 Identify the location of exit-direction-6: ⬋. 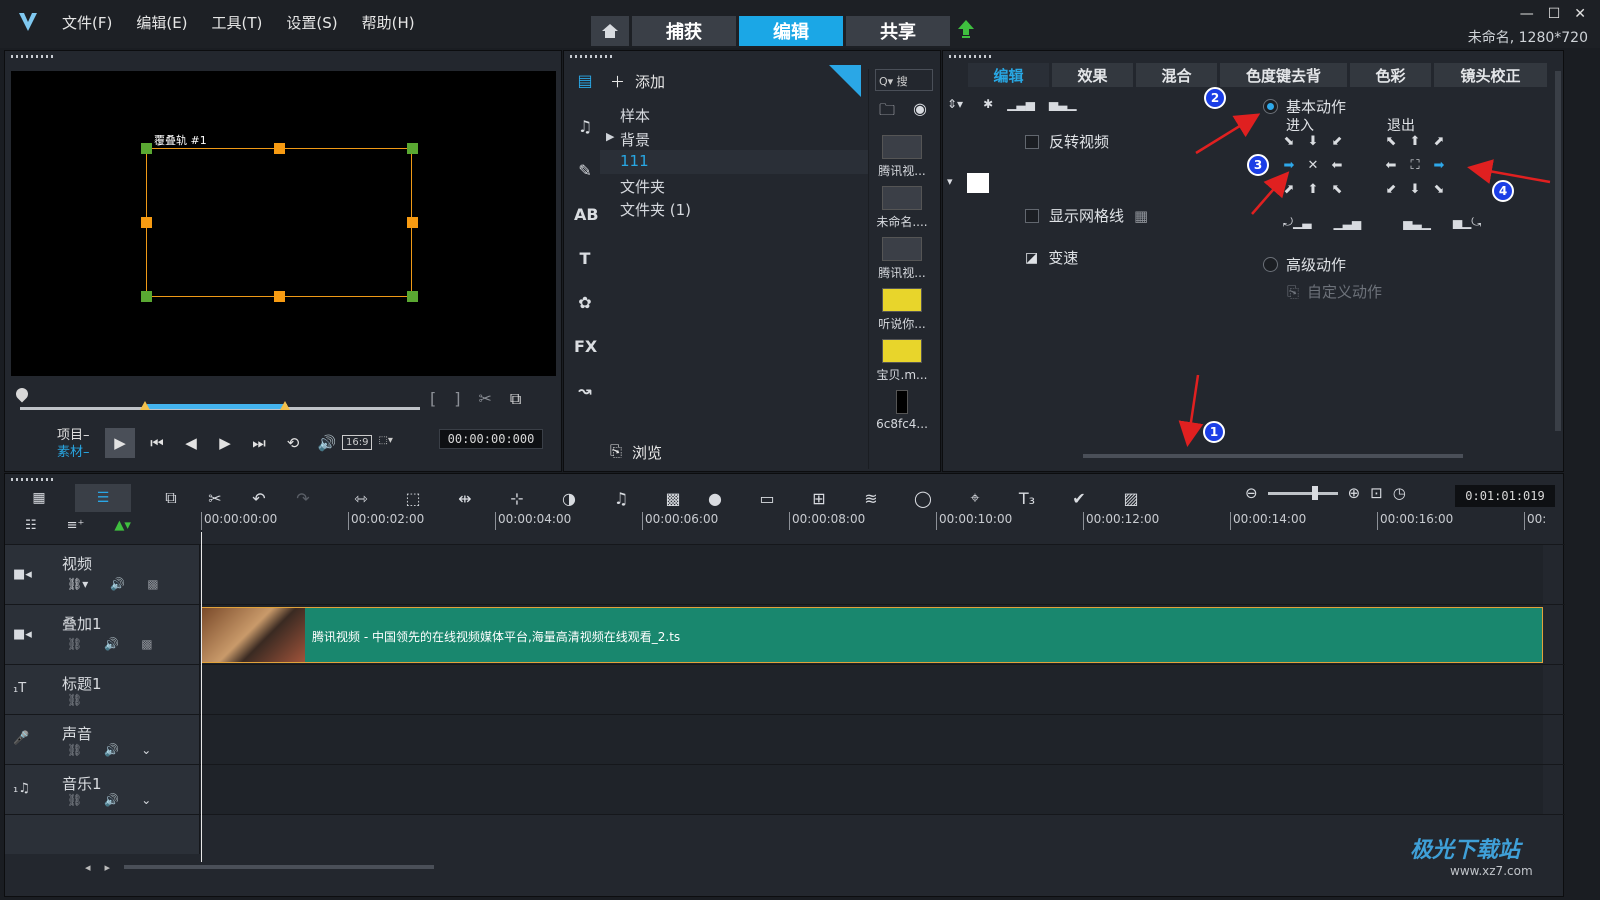
(1391, 190).